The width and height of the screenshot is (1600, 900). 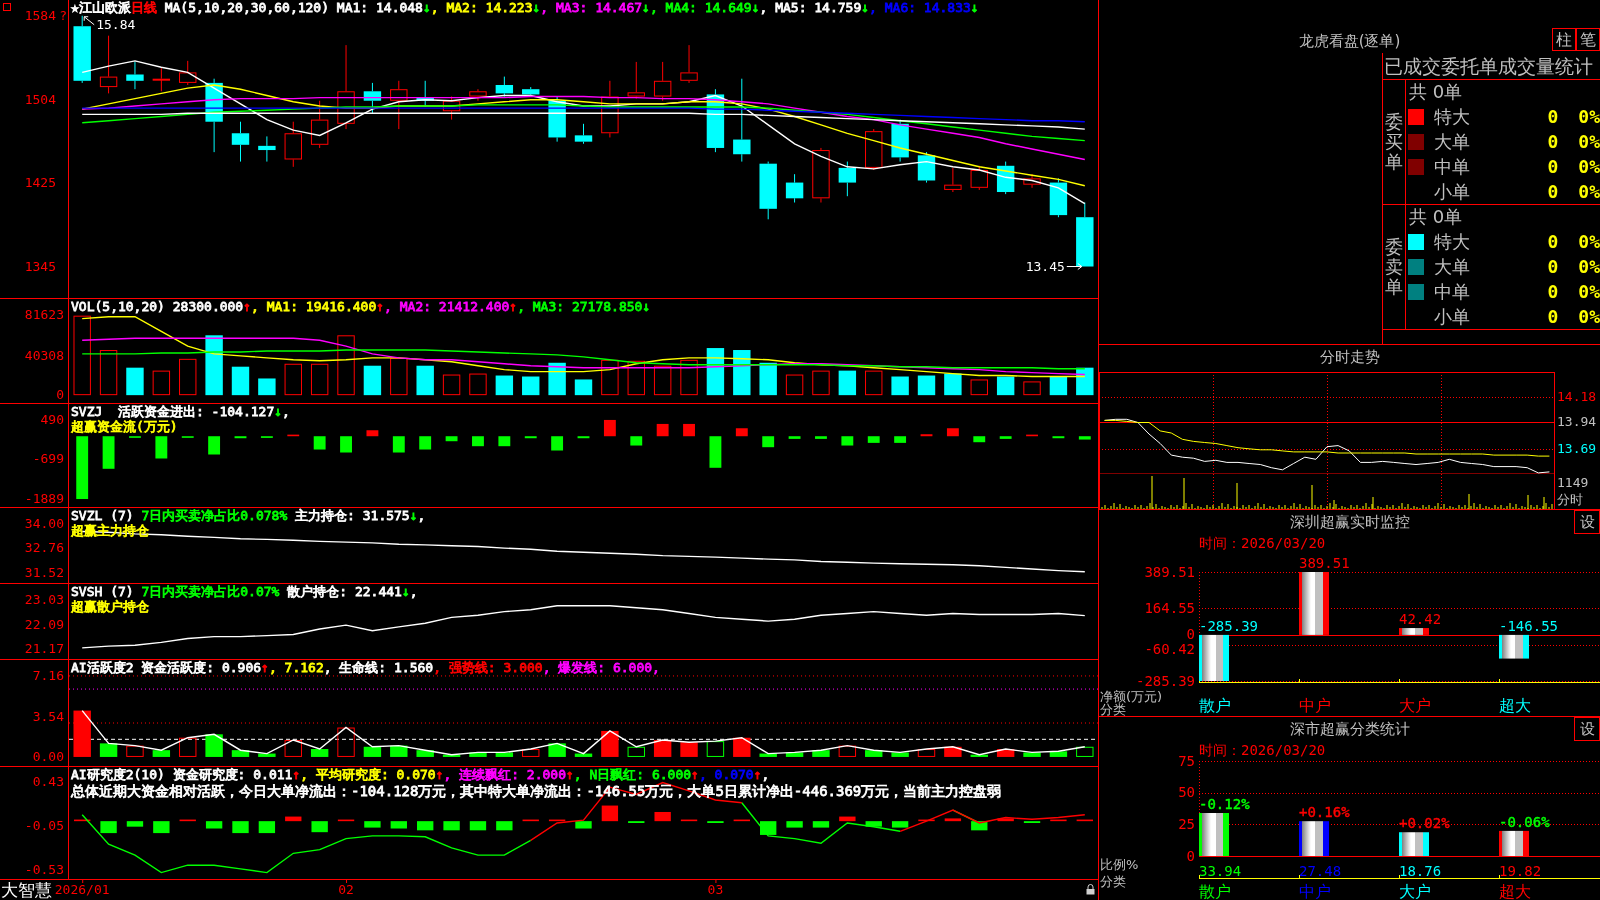 I want to click on axis-label: 3.54, so click(x=48, y=716).